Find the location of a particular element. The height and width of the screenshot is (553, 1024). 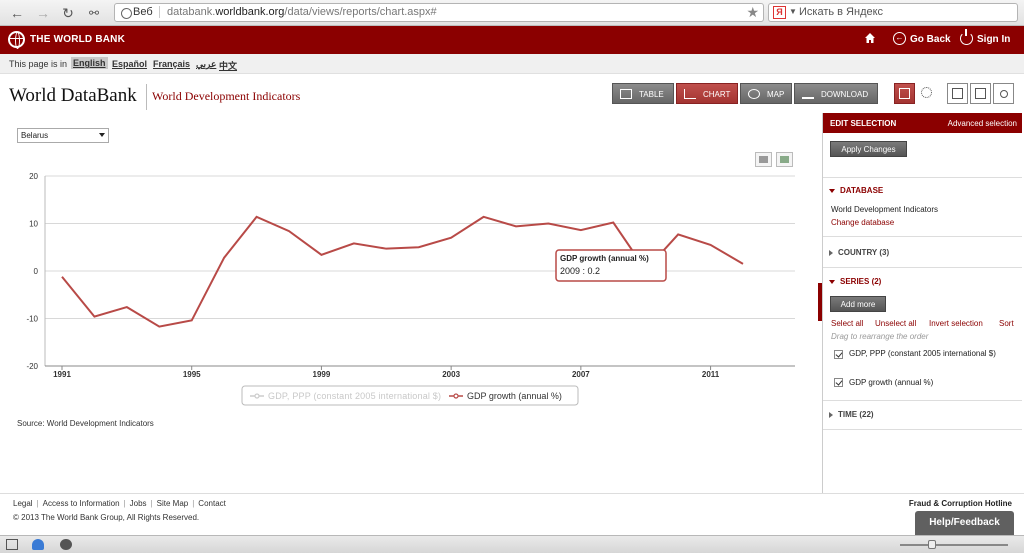

database-section-toggle: DATABASE is located at coordinates (856, 190).